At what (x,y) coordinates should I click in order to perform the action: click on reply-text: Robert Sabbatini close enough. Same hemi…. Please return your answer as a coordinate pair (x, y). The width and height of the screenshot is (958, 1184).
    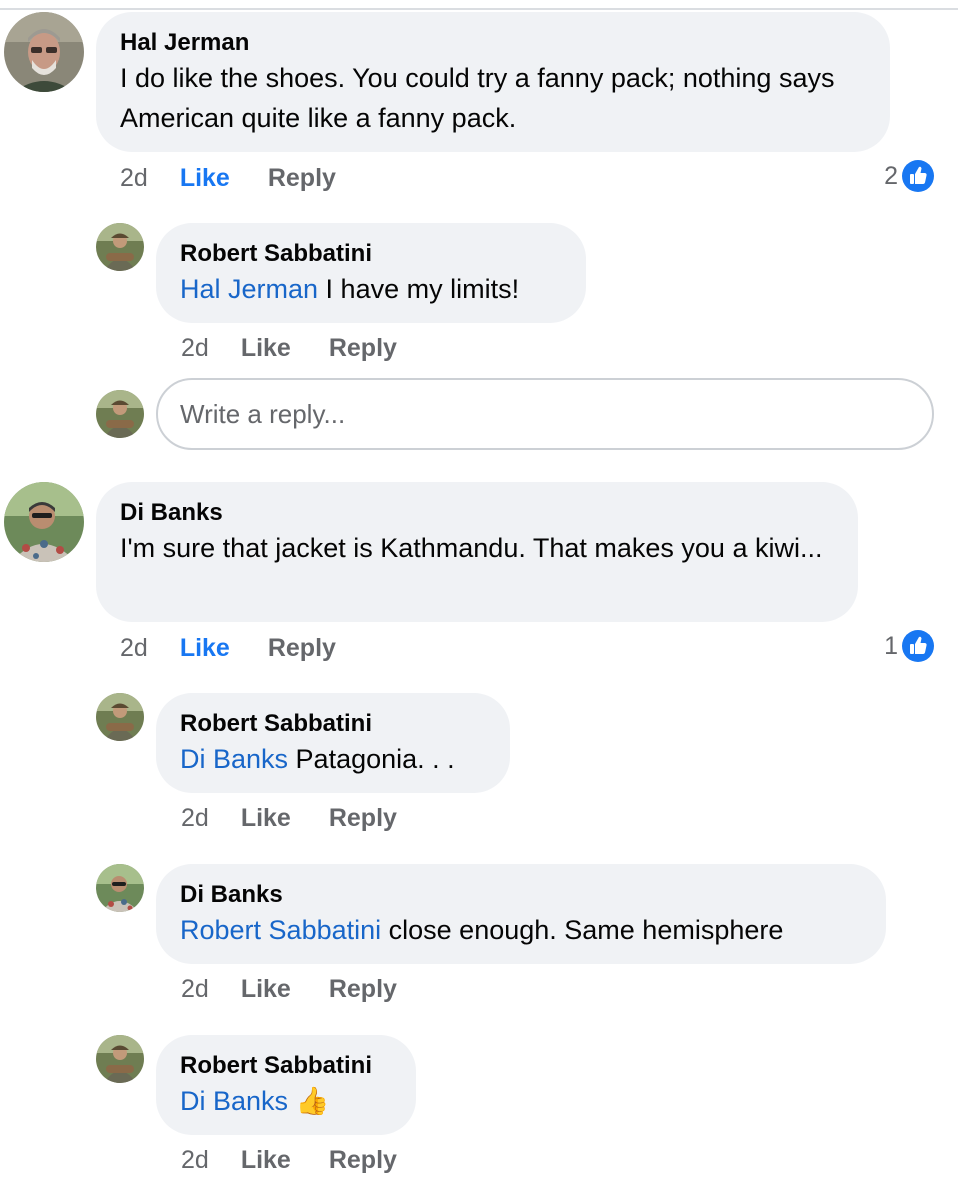
    Looking at the image, I should click on (521, 930).